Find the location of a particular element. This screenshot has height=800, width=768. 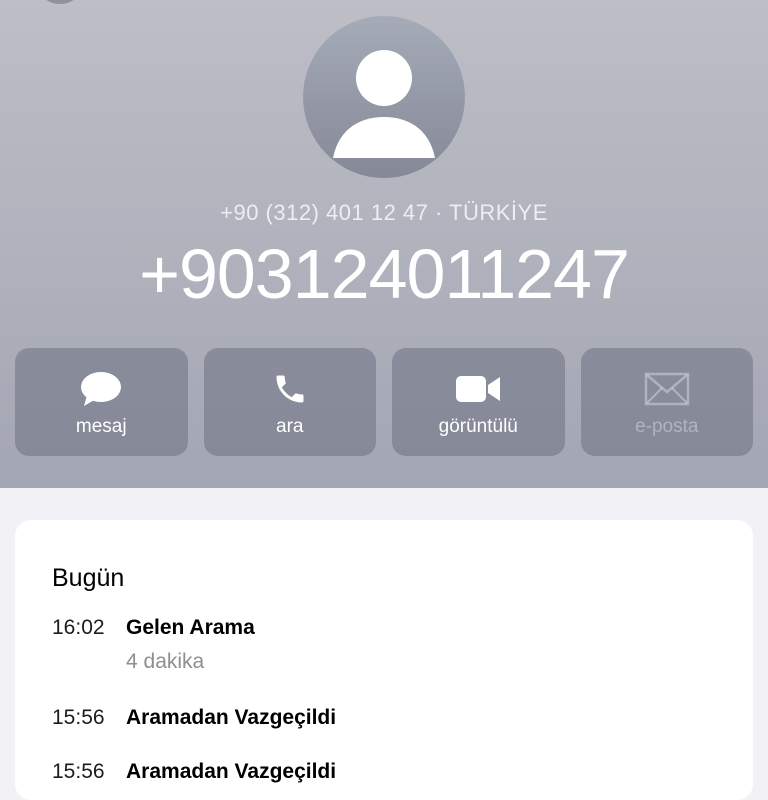

avatar is located at coordinates (384, 97).